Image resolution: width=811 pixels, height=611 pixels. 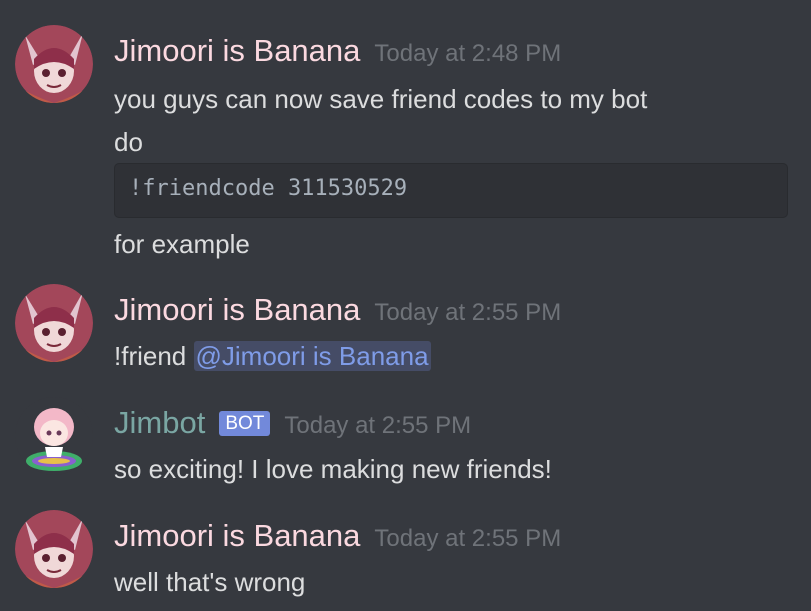 What do you see at coordinates (451, 190) in the screenshot?
I see `code-block: !friendcode 311530529` at bounding box center [451, 190].